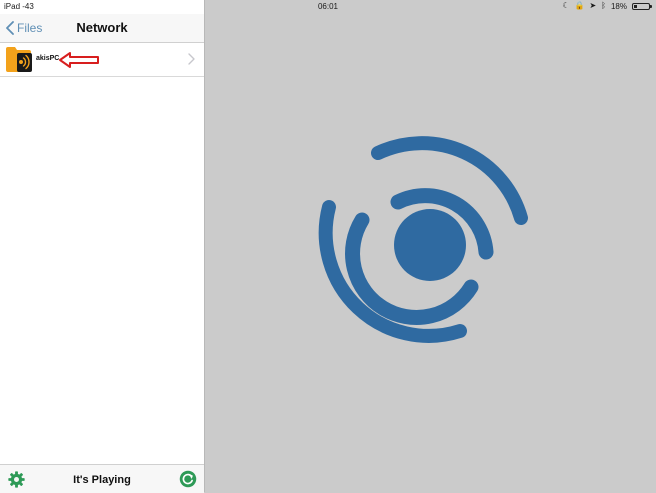 This screenshot has width=656, height=493. I want to click on folder-sound-icon, so click(19, 59).